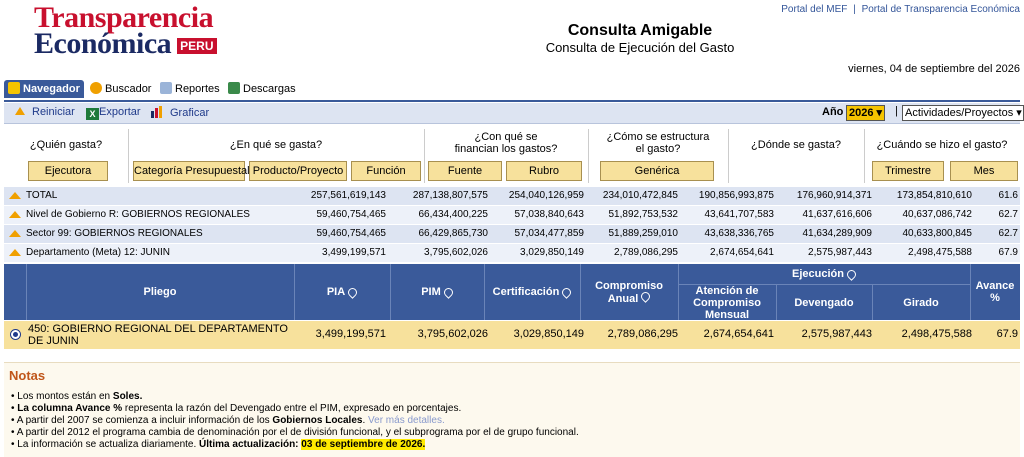 The width and height of the screenshot is (1024, 457). Describe the element at coordinates (350, 334) in the screenshot. I see `cell-pia: 3,499,199,571` at that location.